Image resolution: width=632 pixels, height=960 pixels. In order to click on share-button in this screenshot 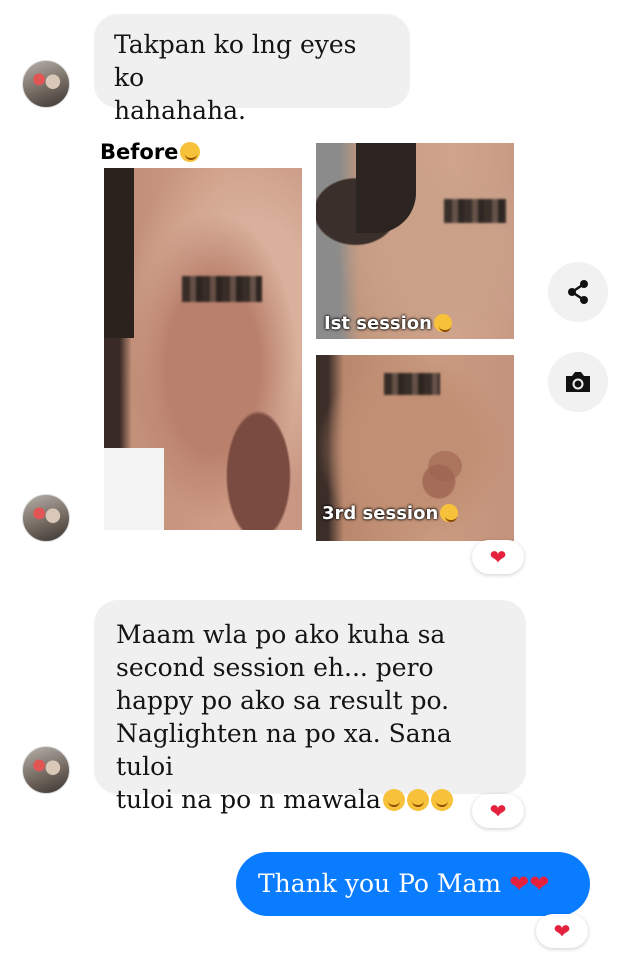, I will do `click(578, 292)`.